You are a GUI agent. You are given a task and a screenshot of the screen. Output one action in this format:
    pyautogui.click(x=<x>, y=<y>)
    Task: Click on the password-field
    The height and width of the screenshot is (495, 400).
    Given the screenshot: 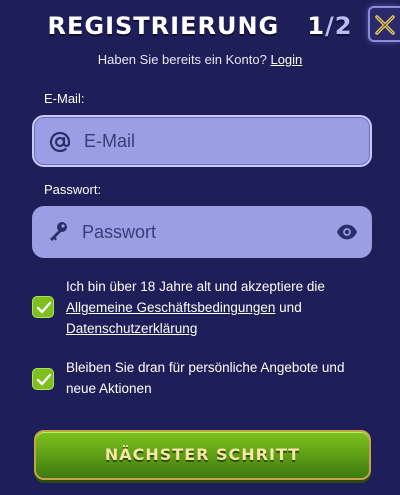 What is the action you would take?
    pyautogui.click(x=202, y=232)
    